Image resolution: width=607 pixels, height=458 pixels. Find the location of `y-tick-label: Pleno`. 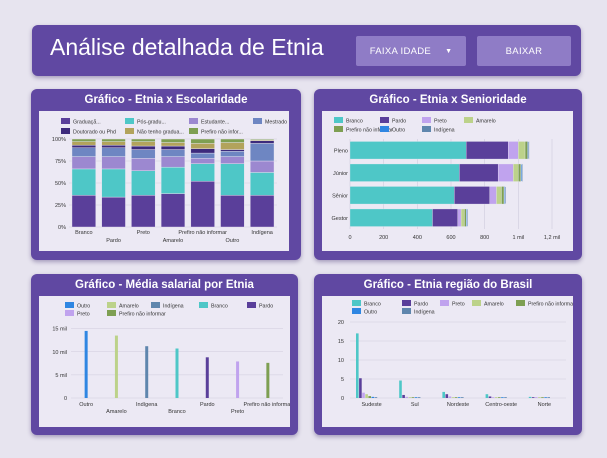

y-tick-label: Pleno is located at coordinates (341, 151).